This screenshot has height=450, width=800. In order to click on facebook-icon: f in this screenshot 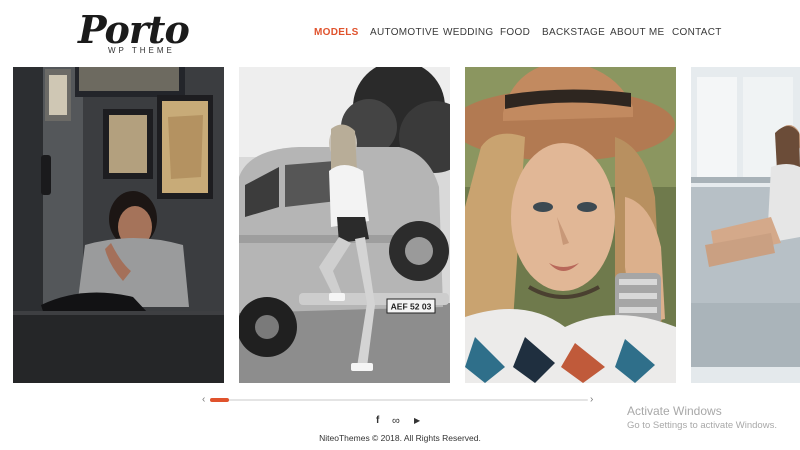, I will do `click(377, 421)`.